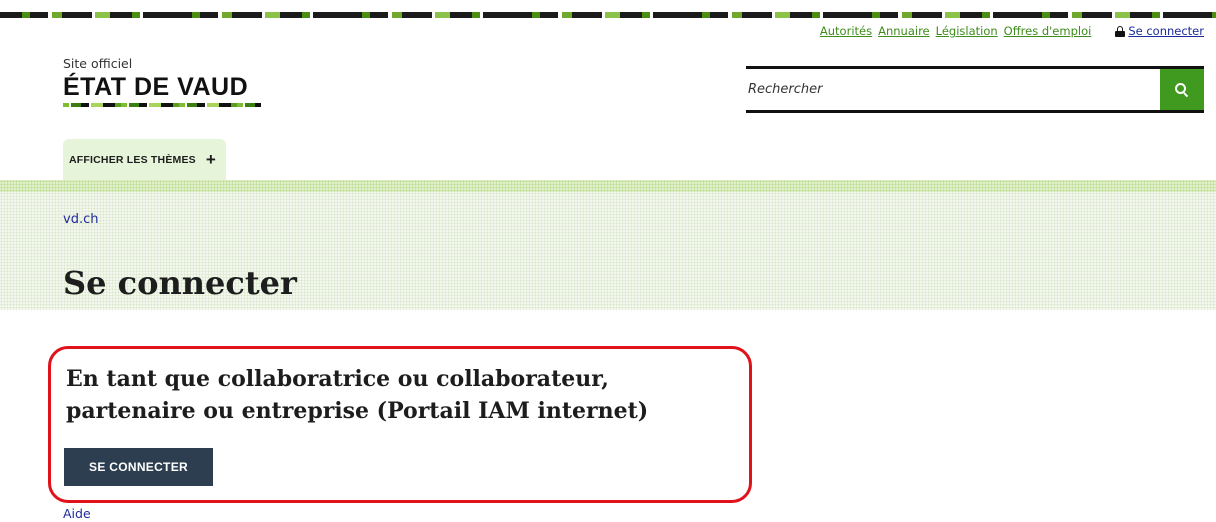 This screenshot has height=522, width=1216. Describe the element at coordinates (80, 219) in the screenshot. I see `breadcrumb-home: vd.ch` at that location.